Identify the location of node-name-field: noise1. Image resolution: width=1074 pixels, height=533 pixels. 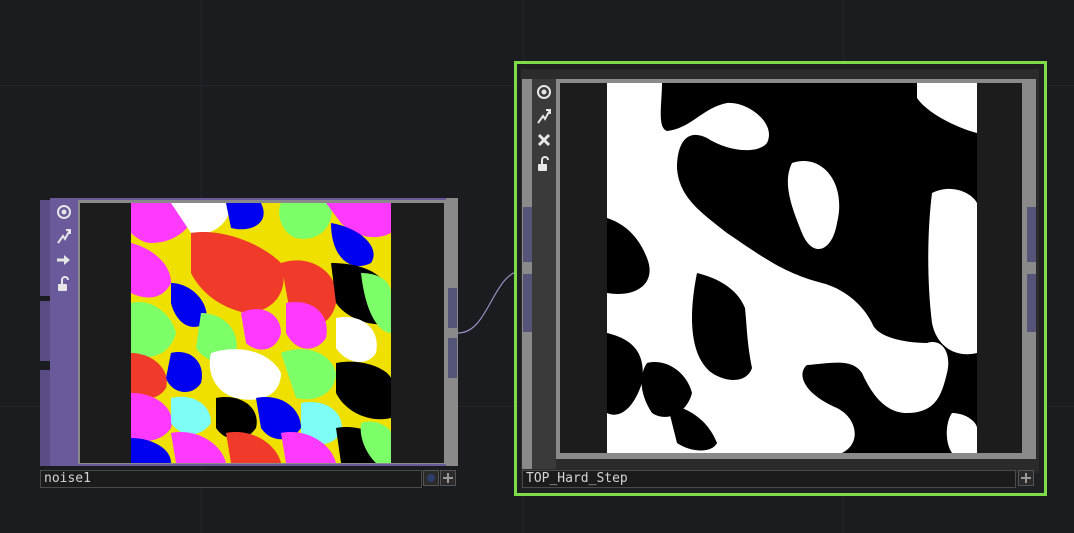
(231, 479).